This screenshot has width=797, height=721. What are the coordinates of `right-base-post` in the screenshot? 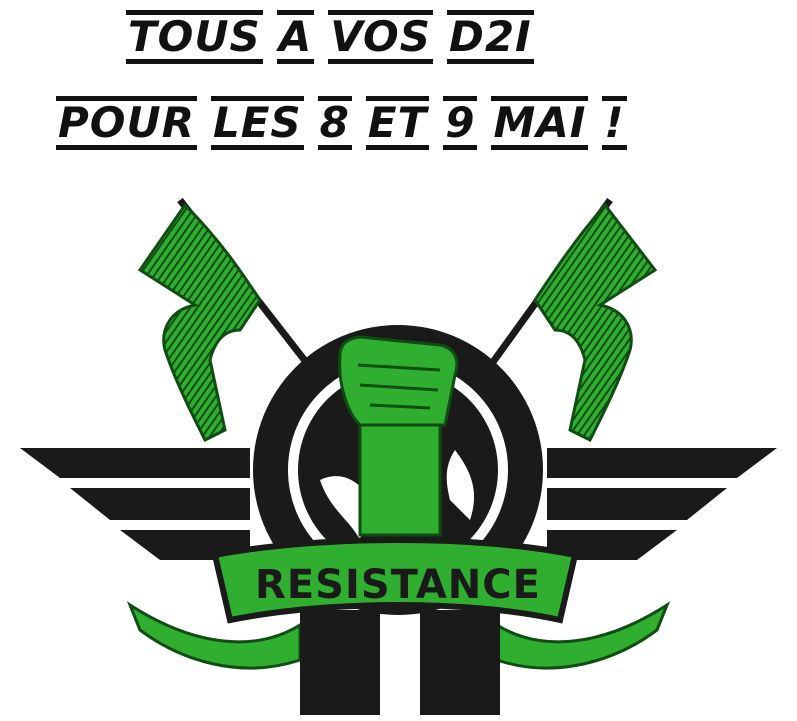 It's located at (460, 662).